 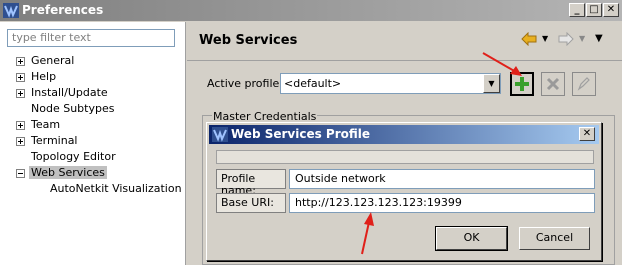 What do you see at coordinates (611, 10) in the screenshot?
I see `close-button: ✕` at bounding box center [611, 10].